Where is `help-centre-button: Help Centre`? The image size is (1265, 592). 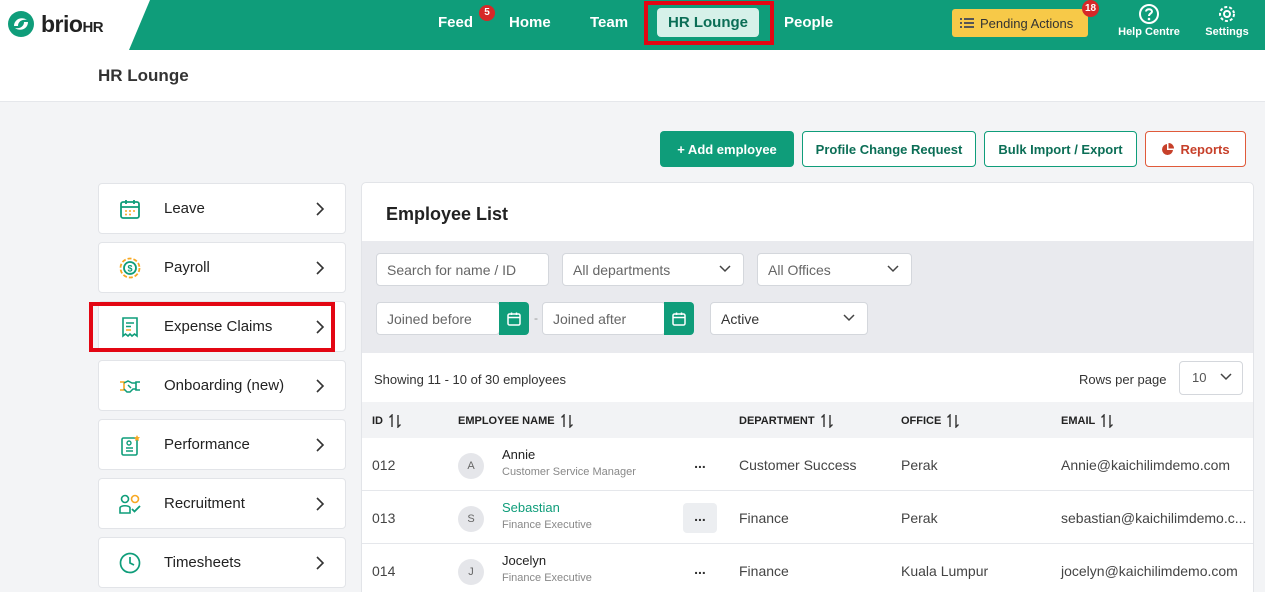 help-centre-button: Help Centre is located at coordinates (1149, 20).